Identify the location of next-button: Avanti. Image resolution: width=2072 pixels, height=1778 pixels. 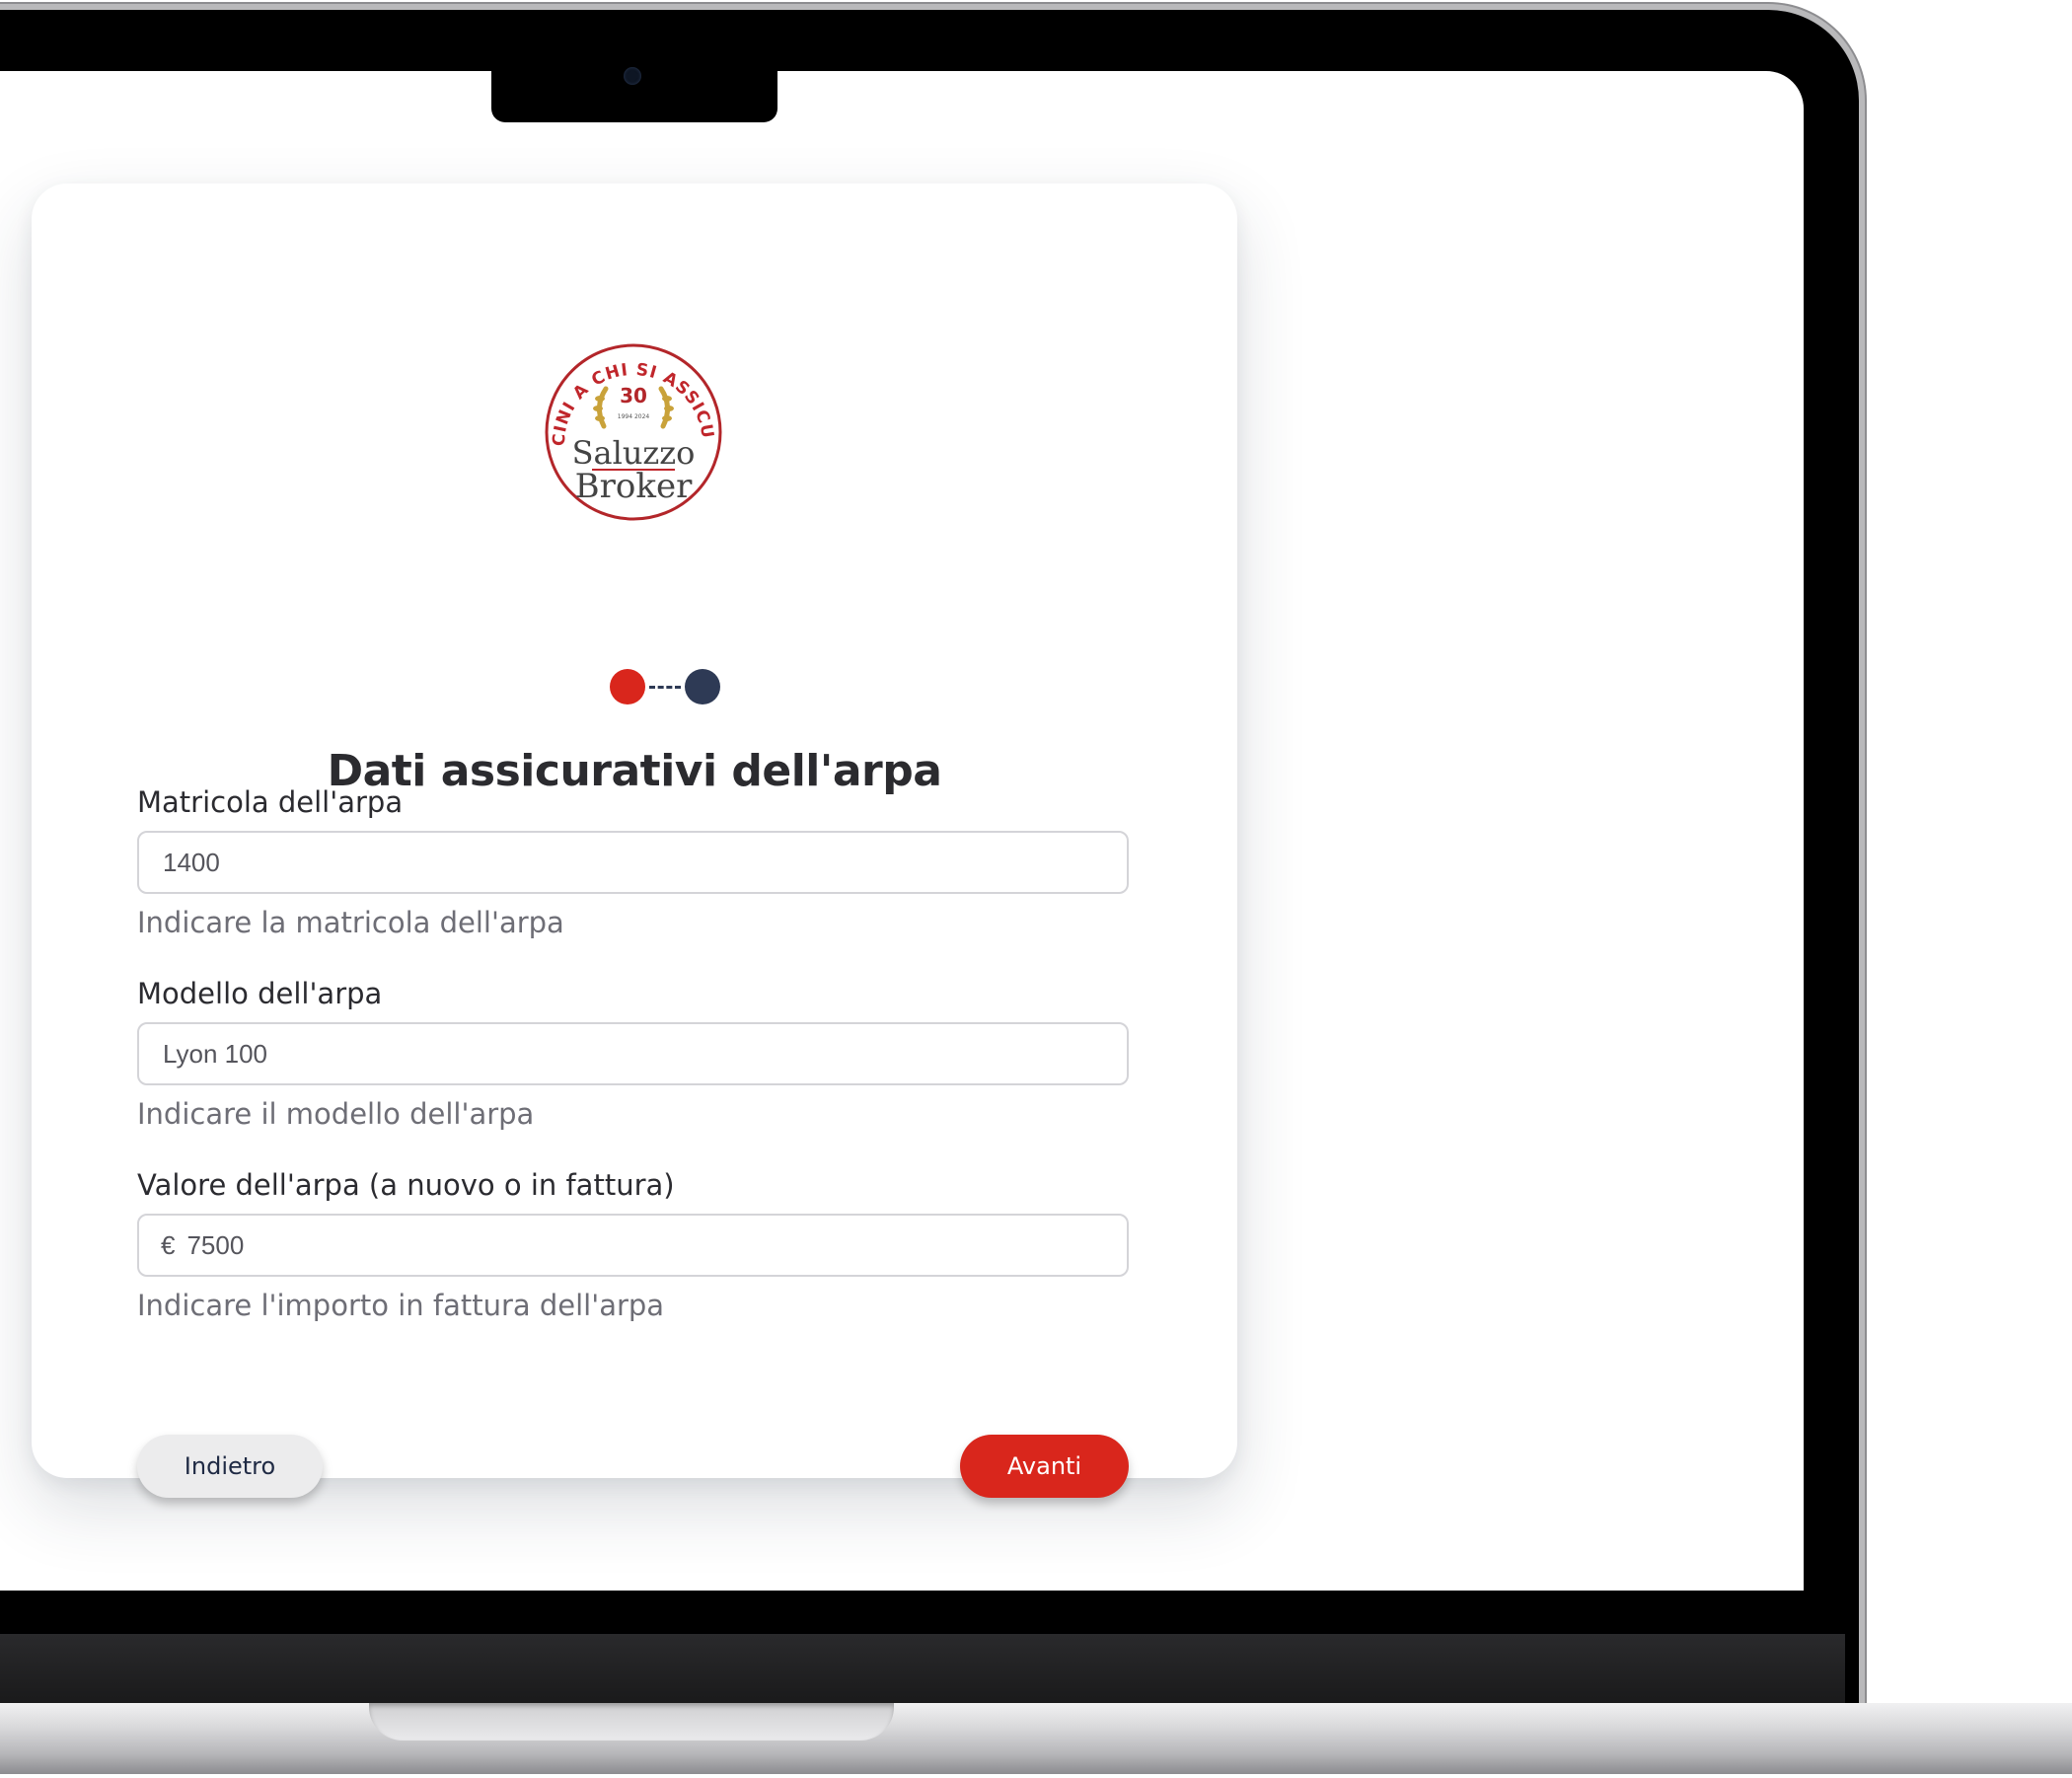
(1045, 1466).